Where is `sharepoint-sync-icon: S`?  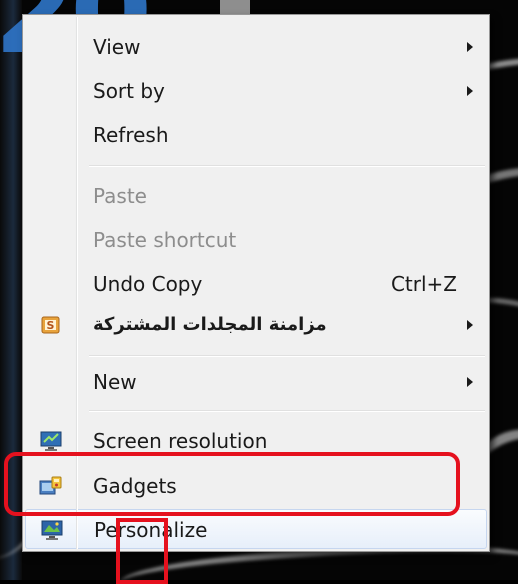
sharepoint-sync-icon: S is located at coordinates (51, 325).